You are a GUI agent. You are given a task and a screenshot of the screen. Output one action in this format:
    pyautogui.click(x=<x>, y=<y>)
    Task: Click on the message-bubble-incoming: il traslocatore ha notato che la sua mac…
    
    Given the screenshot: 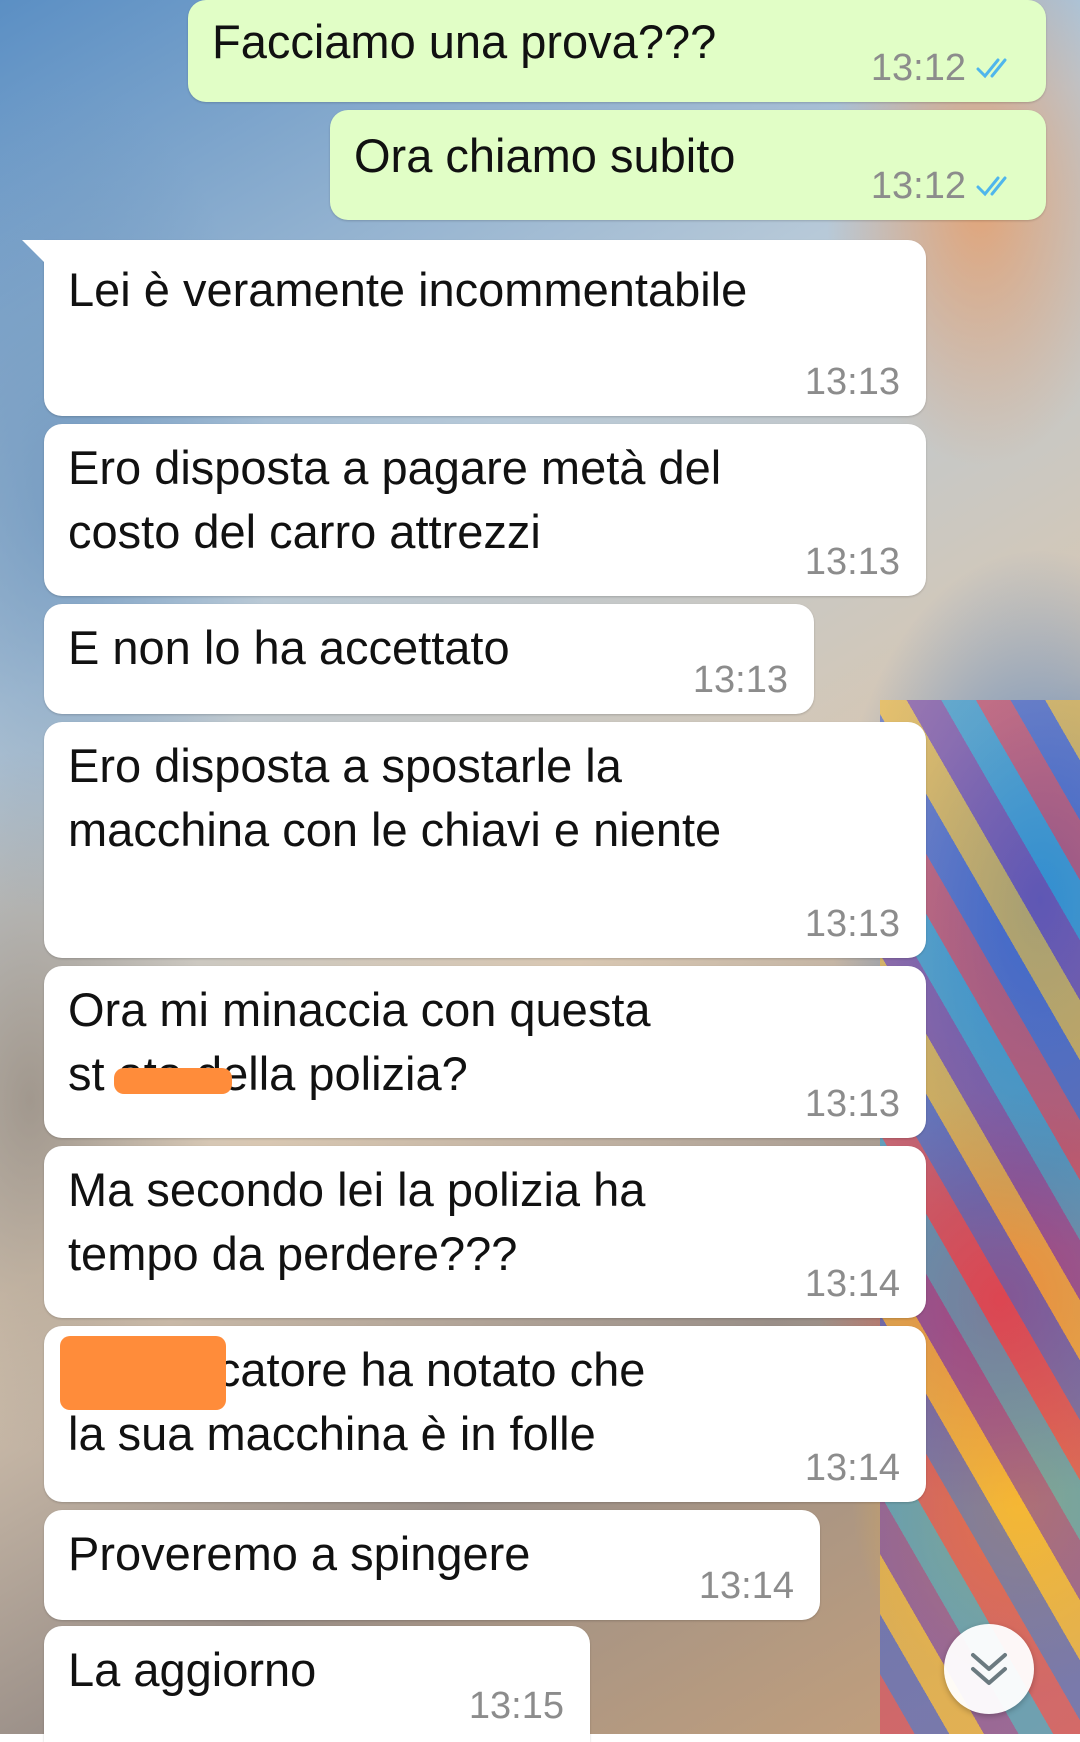 What is the action you would take?
    pyautogui.click(x=485, y=1414)
    